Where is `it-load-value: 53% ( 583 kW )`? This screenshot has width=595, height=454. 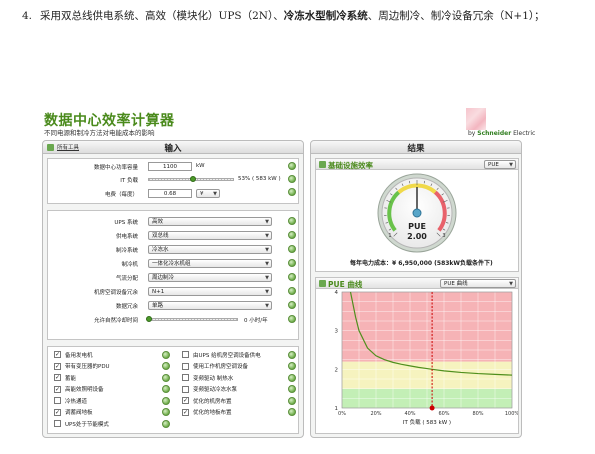
it-load-value: 53% ( 583 kW ) is located at coordinates (259, 179).